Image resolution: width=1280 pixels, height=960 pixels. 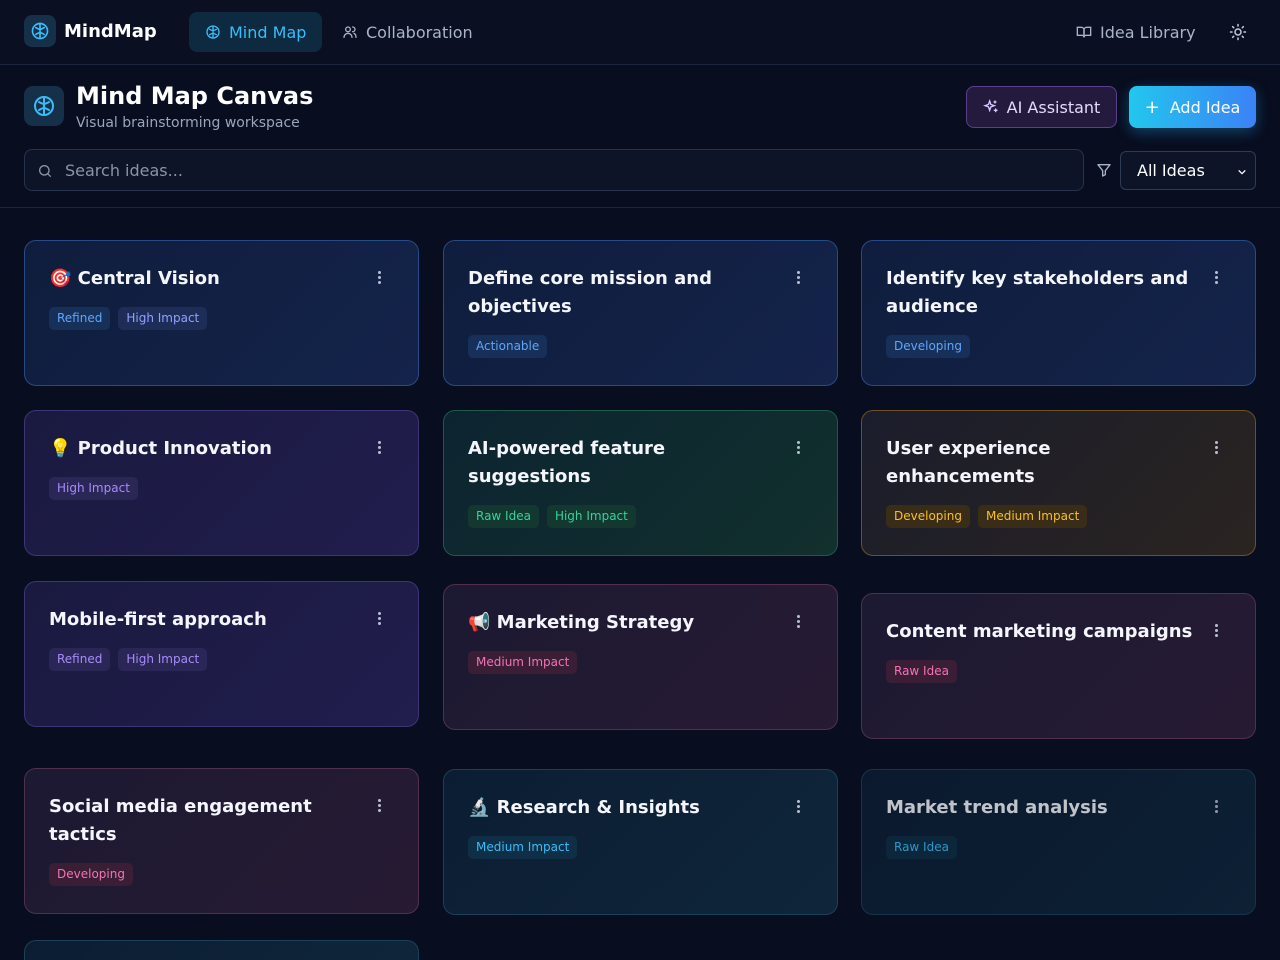 I want to click on idea-card-title: 💡 Product Innovation, so click(x=160, y=448).